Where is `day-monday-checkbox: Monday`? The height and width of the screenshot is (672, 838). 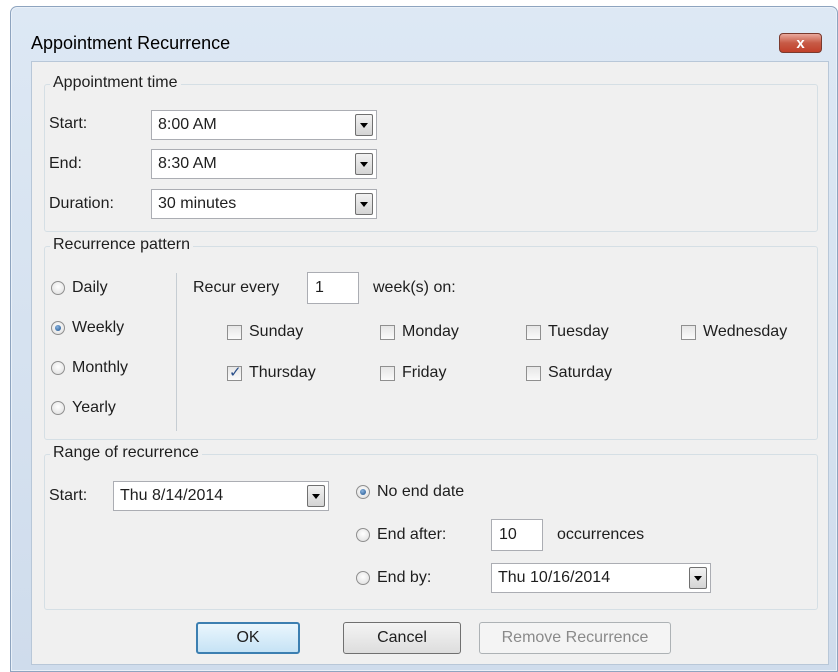 day-monday-checkbox: Monday is located at coordinates (419, 332).